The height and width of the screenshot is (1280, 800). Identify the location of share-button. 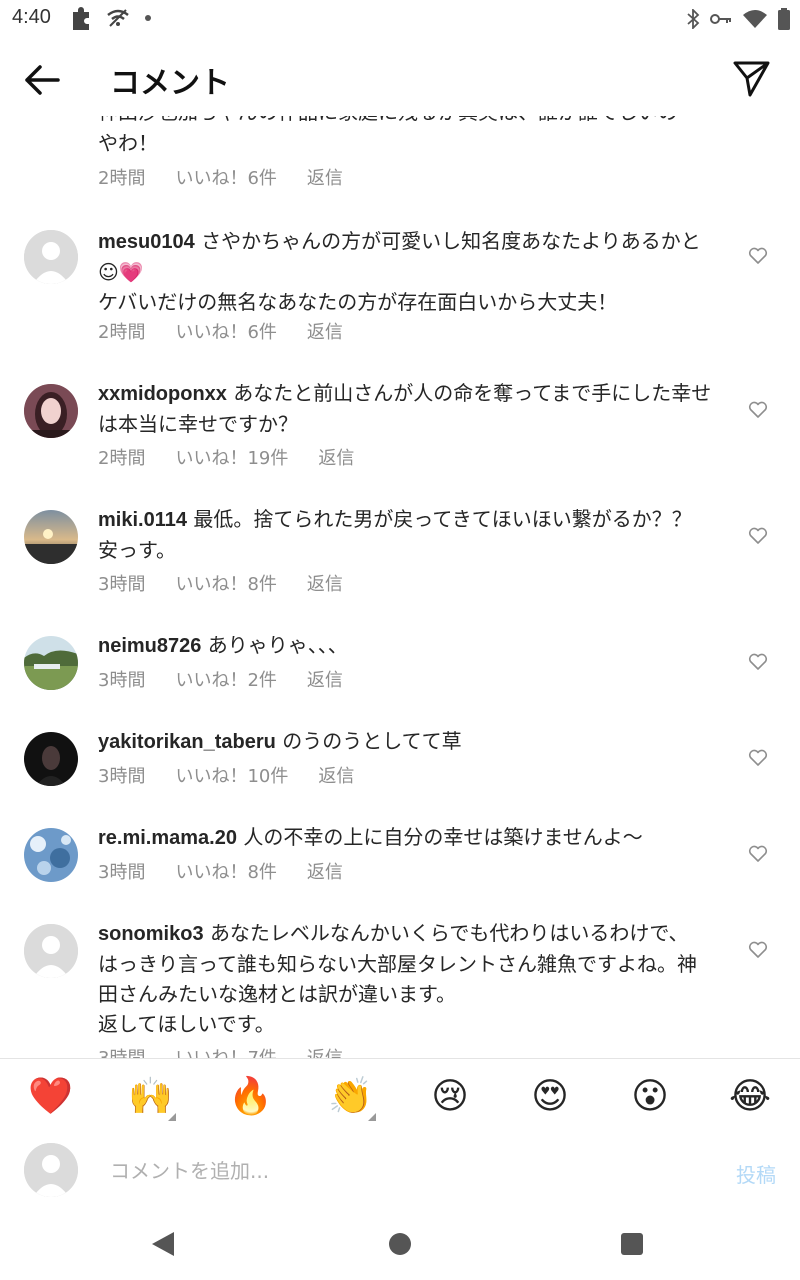
(752, 78).